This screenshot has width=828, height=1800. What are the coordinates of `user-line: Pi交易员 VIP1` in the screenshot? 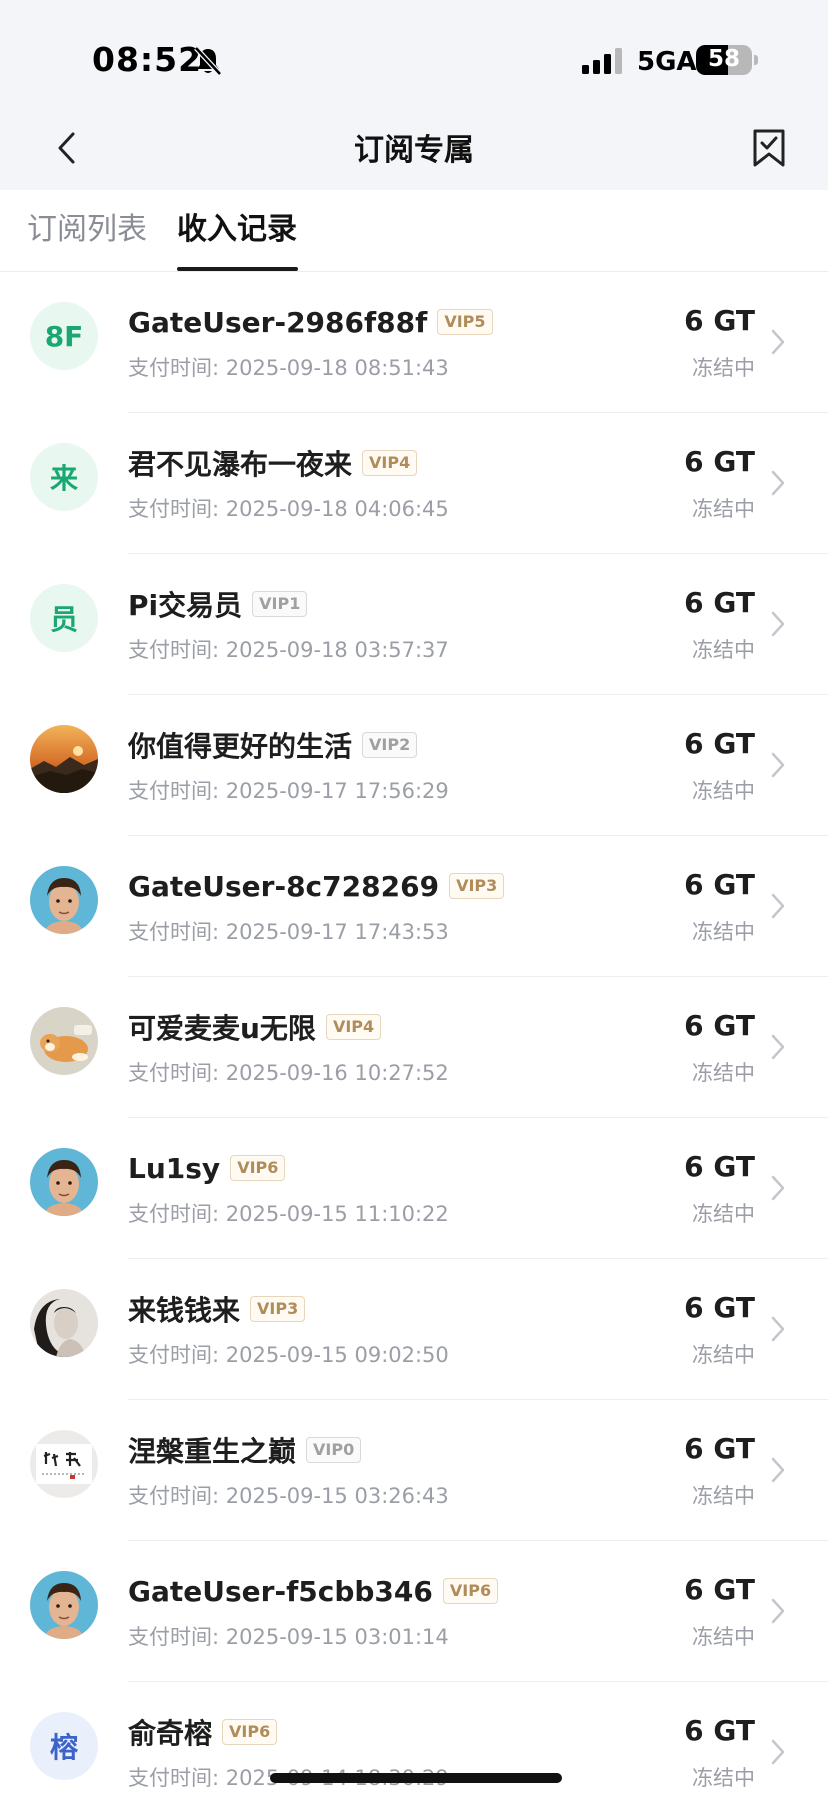 It's located at (218, 604).